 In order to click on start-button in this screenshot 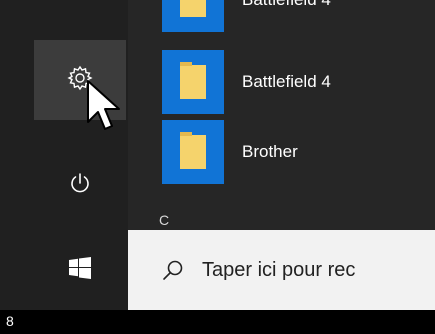, I will do `click(80, 270)`.